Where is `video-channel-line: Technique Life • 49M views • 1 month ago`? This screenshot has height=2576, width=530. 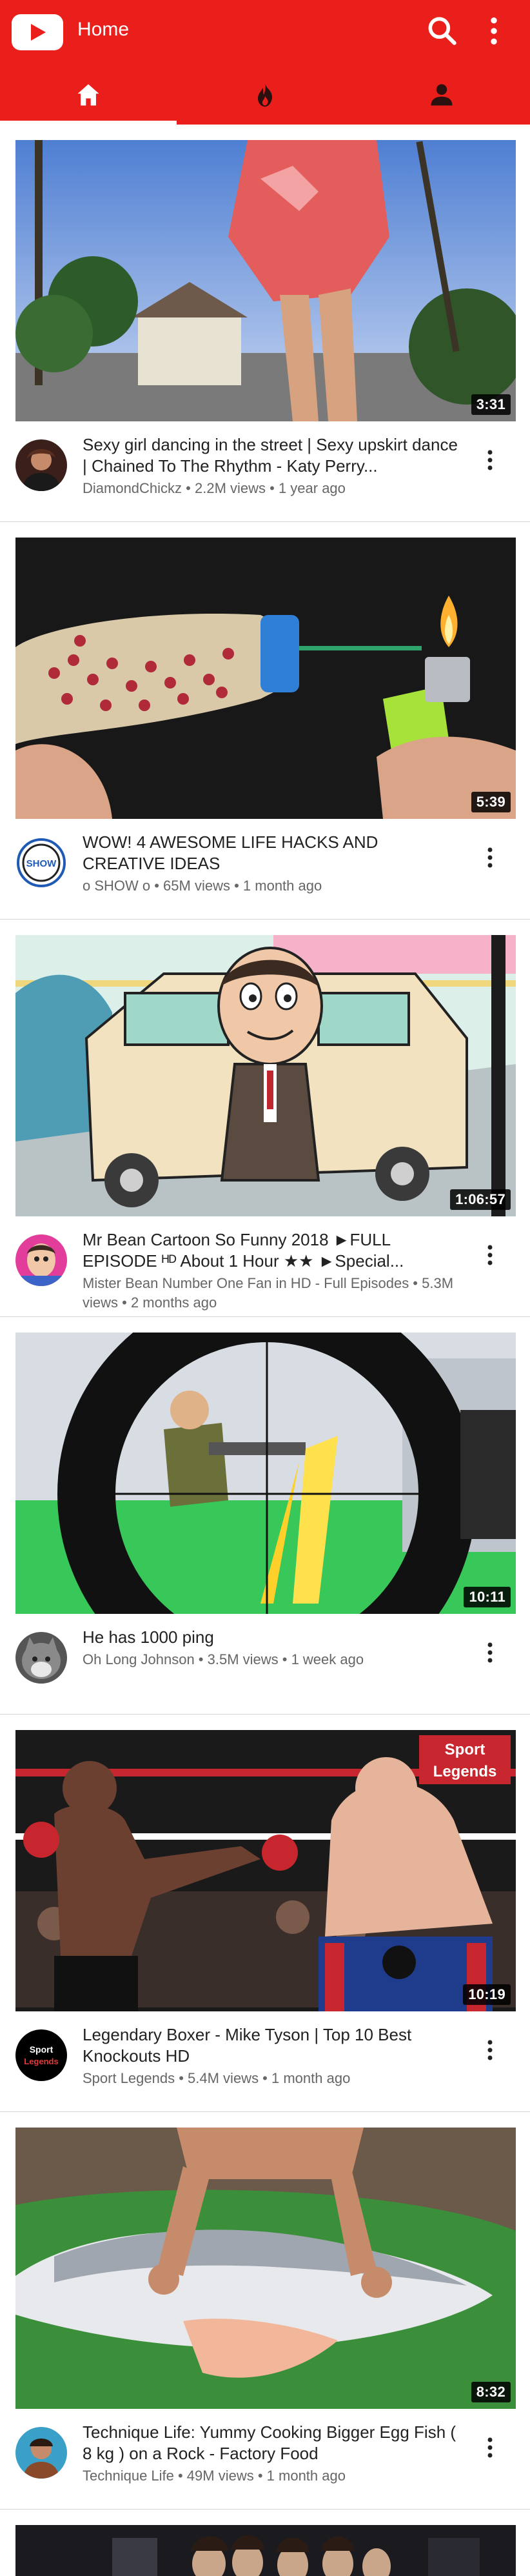 video-channel-line: Technique Life • 49M views • 1 month ago is located at coordinates (214, 2476).